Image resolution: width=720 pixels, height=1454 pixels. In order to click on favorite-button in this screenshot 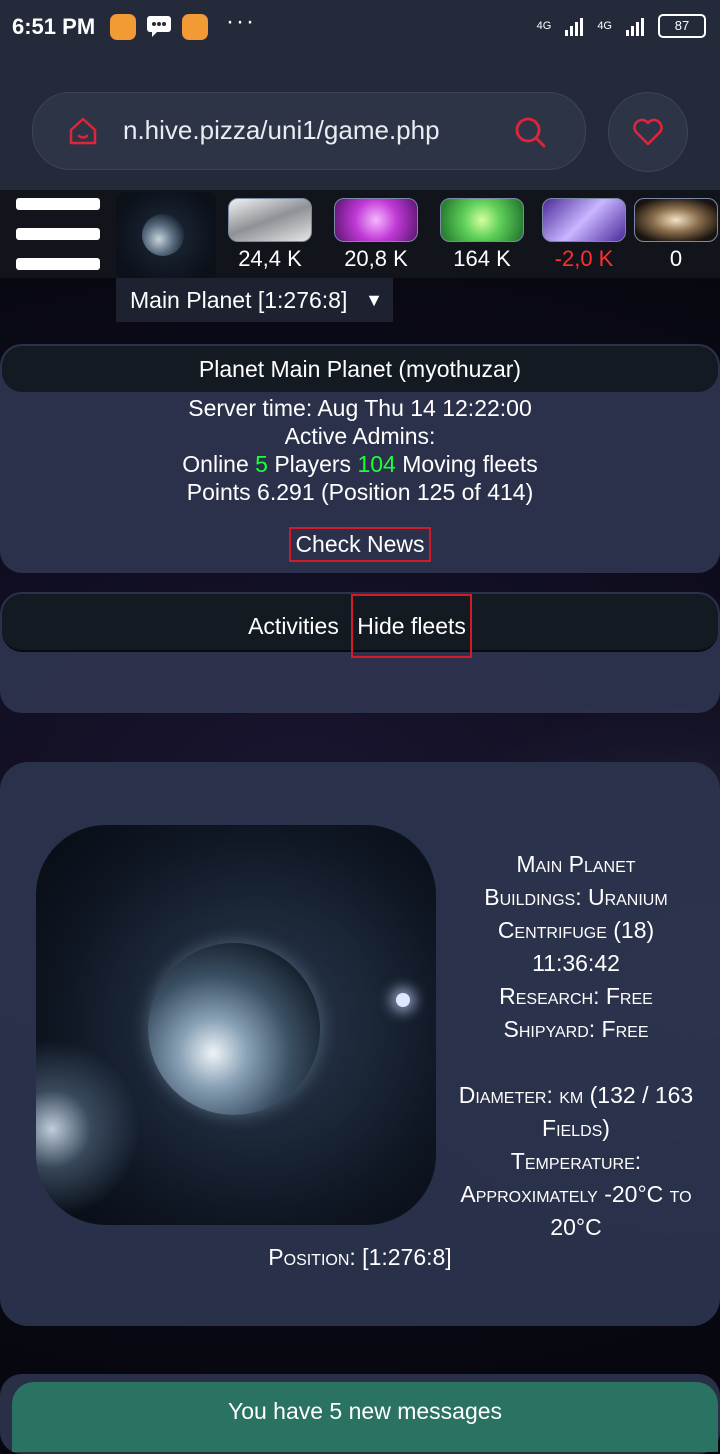, I will do `click(648, 132)`.